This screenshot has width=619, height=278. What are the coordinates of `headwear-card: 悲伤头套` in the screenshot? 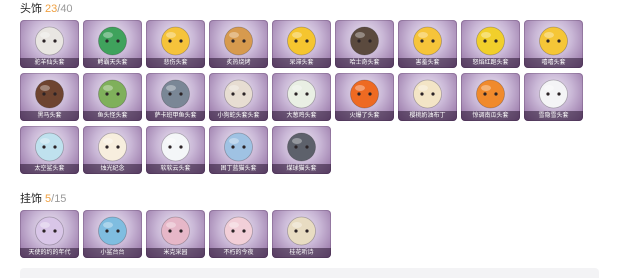 It's located at (175, 44).